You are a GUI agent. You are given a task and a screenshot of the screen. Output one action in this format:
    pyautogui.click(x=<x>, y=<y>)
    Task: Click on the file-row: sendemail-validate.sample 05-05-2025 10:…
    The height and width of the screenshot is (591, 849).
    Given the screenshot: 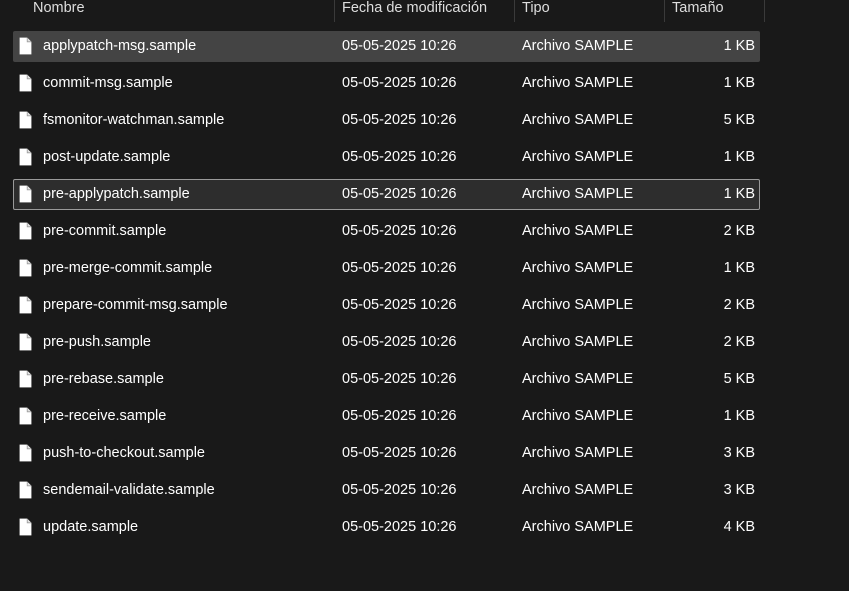 What is the action you would take?
    pyautogui.click(x=386, y=490)
    